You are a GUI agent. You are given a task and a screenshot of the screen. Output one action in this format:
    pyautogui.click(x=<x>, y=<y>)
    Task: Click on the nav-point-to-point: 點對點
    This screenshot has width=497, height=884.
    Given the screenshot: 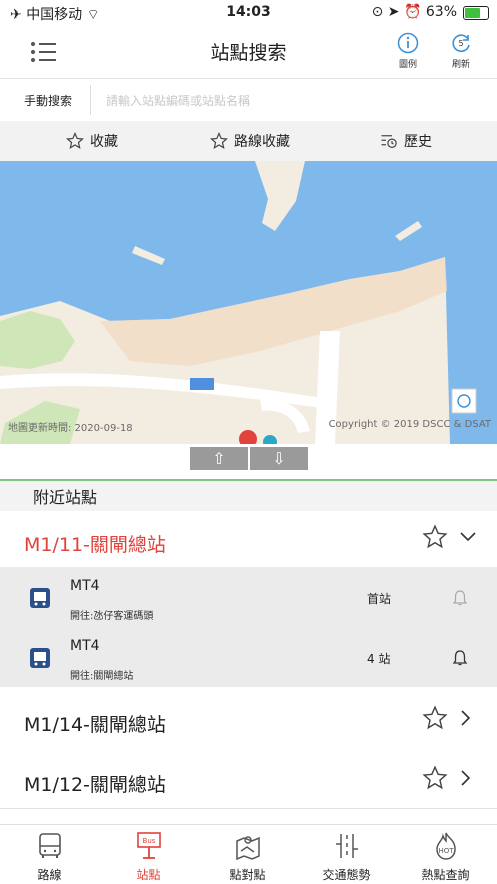 What is the action you would take?
    pyautogui.click(x=247, y=857)
    